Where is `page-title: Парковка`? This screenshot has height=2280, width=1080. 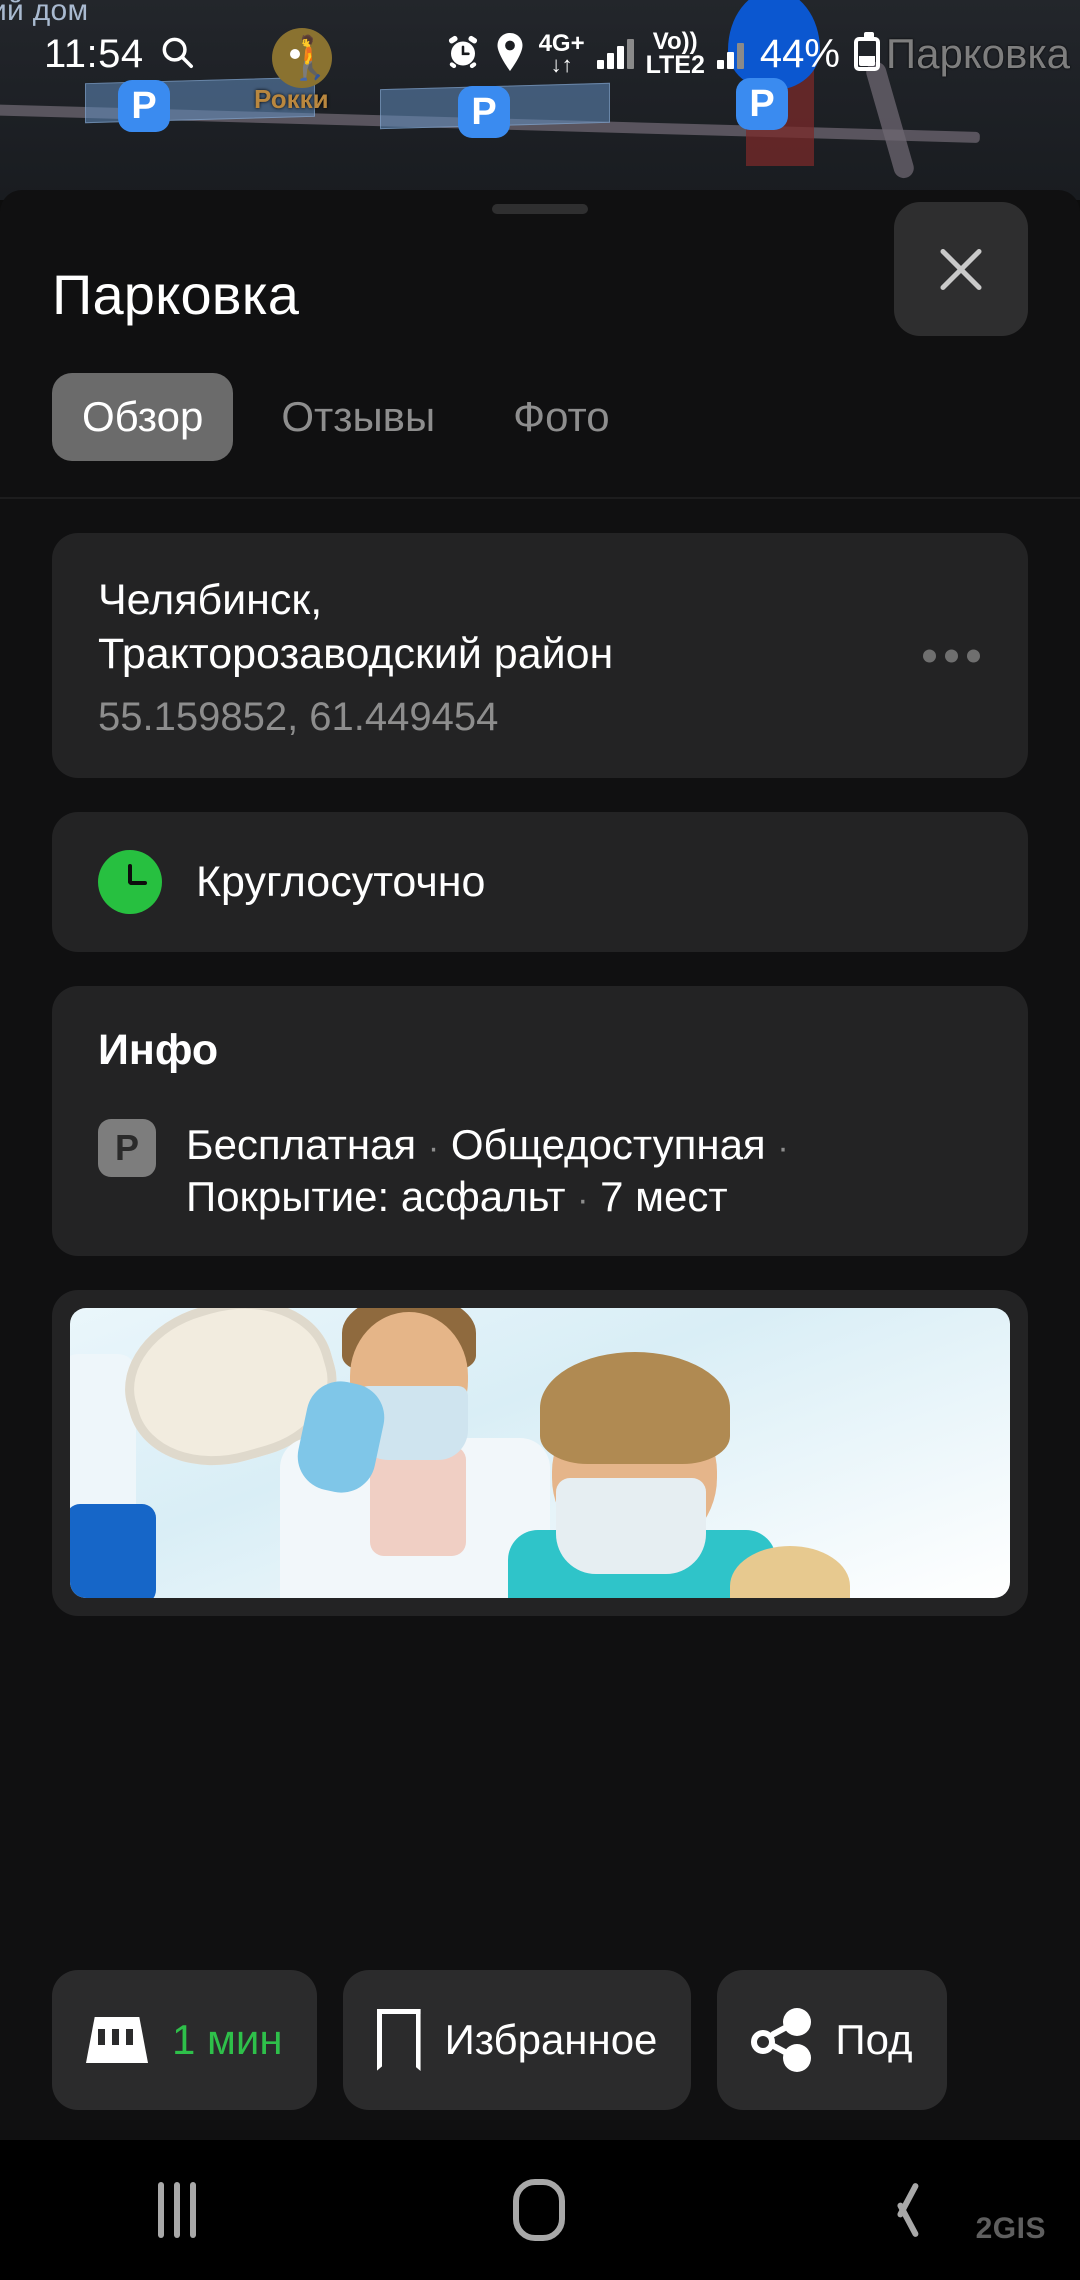
page-title: Парковка is located at coordinates (176, 294).